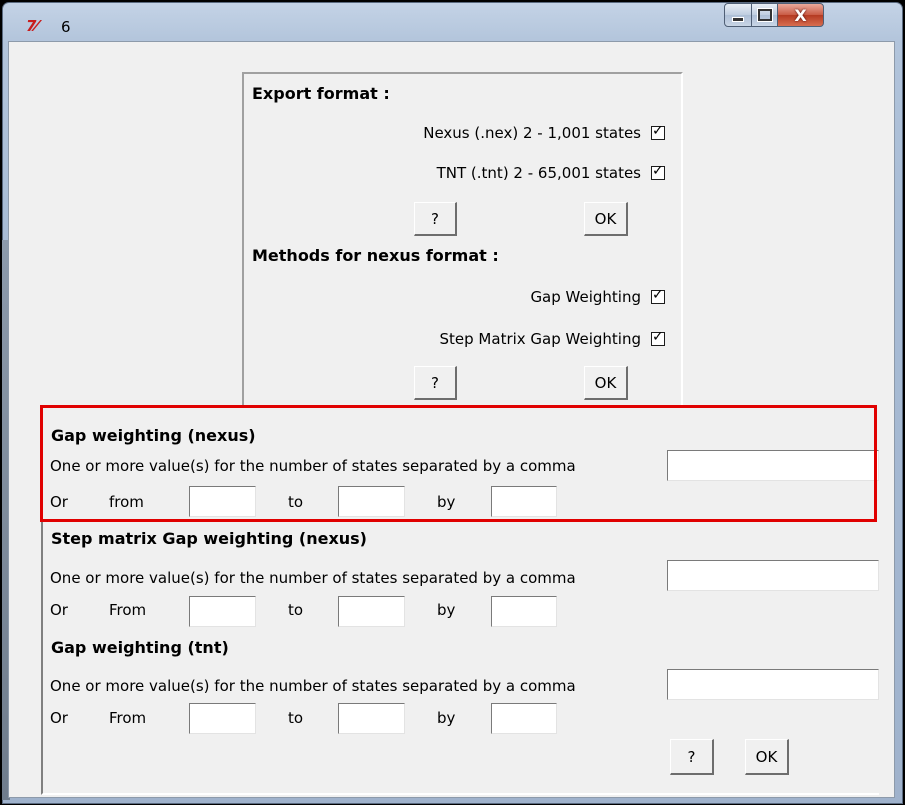 The height and width of the screenshot is (805, 905). Describe the element at coordinates (32, 26) in the screenshot. I see `tk-feather-icon: 7⁄` at that location.